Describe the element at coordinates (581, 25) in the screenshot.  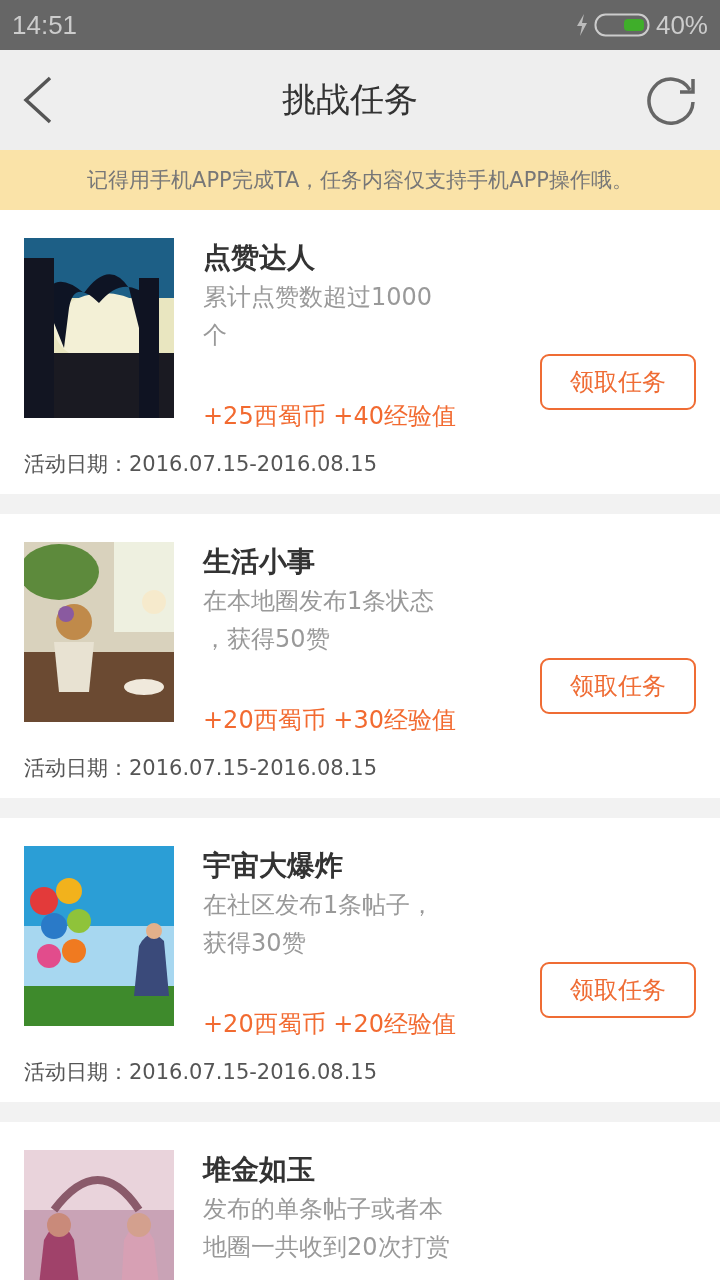
I see `charging-icon` at that location.